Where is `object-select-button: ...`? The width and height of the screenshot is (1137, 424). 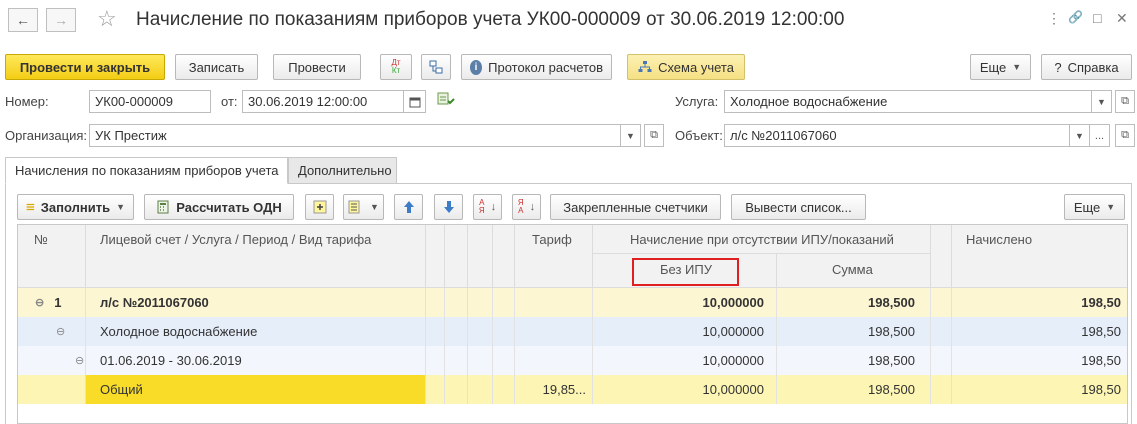 object-select-button: ... is located at coordinates (1100, 135).